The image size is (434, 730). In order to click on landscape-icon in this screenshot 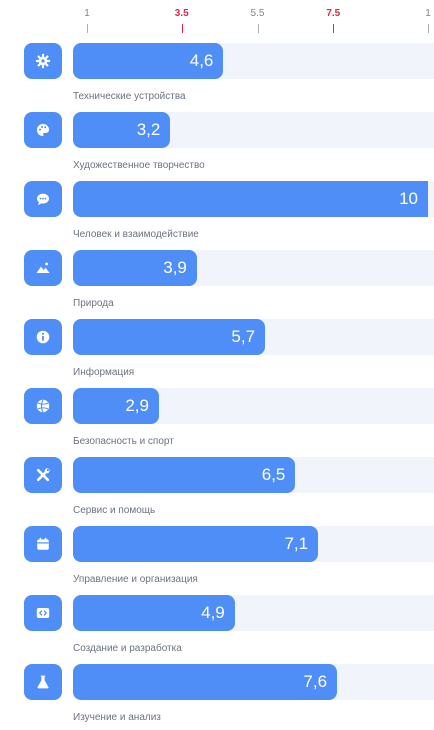, I will do `click(43, 268)`.